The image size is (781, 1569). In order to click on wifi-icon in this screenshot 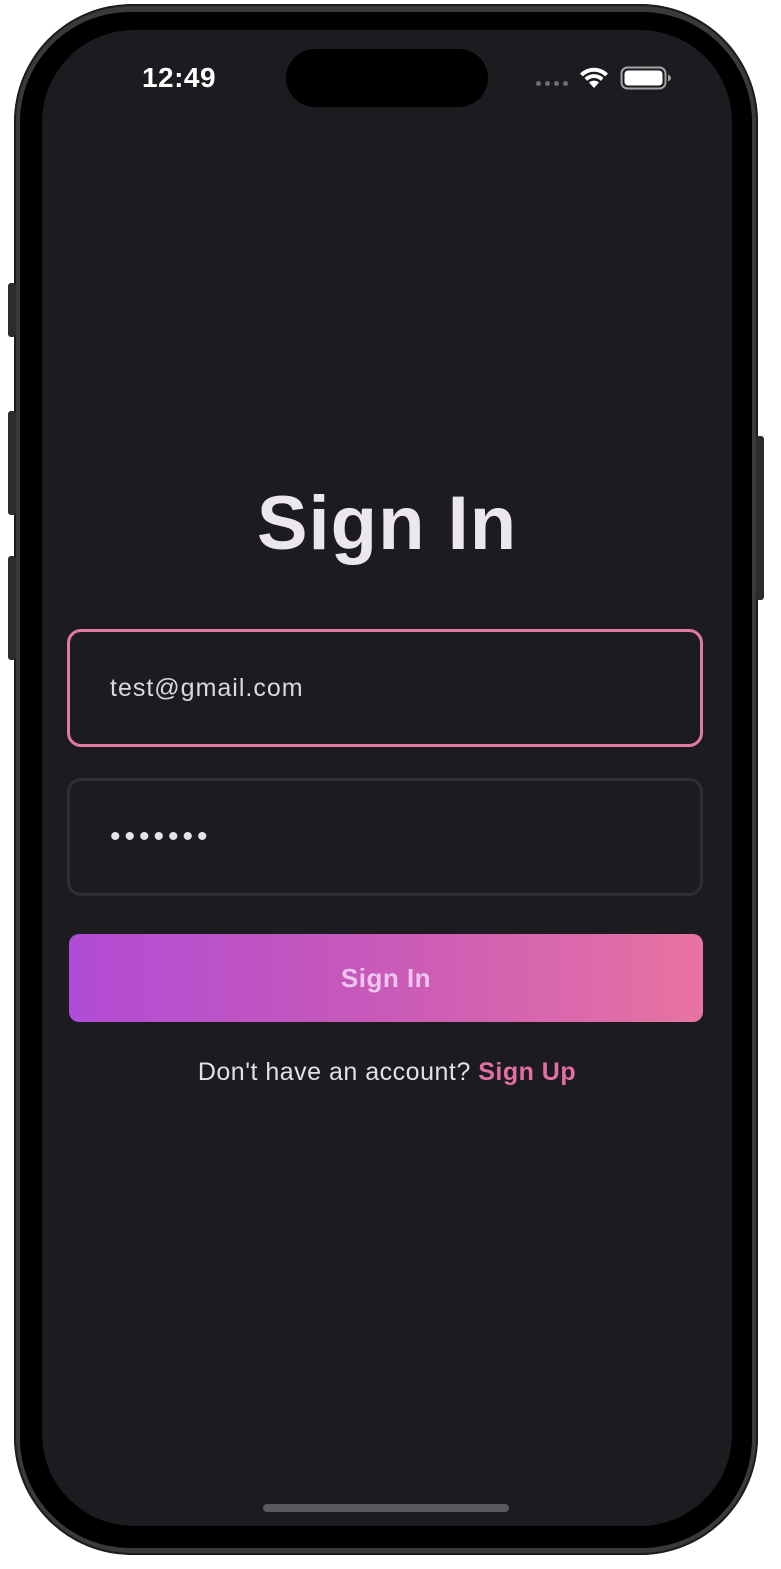, I will do `click(594, 77)`.